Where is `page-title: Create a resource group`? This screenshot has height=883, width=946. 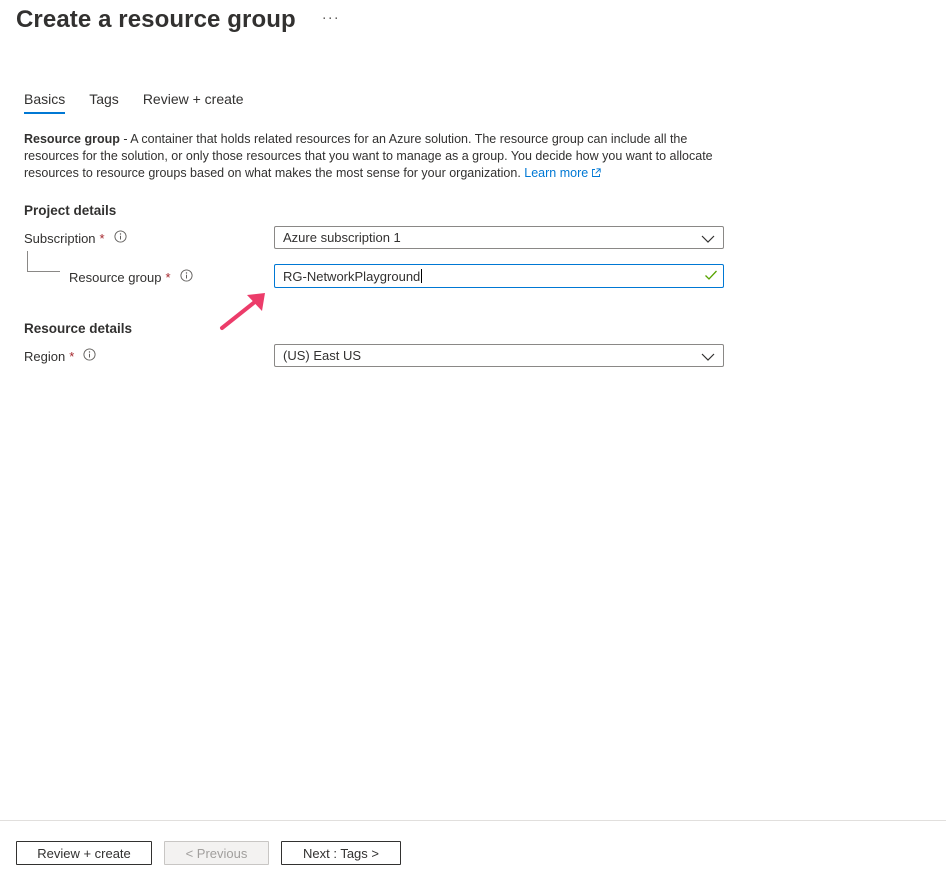
page-title: Create a resource group is located at coordinates (156, 19).